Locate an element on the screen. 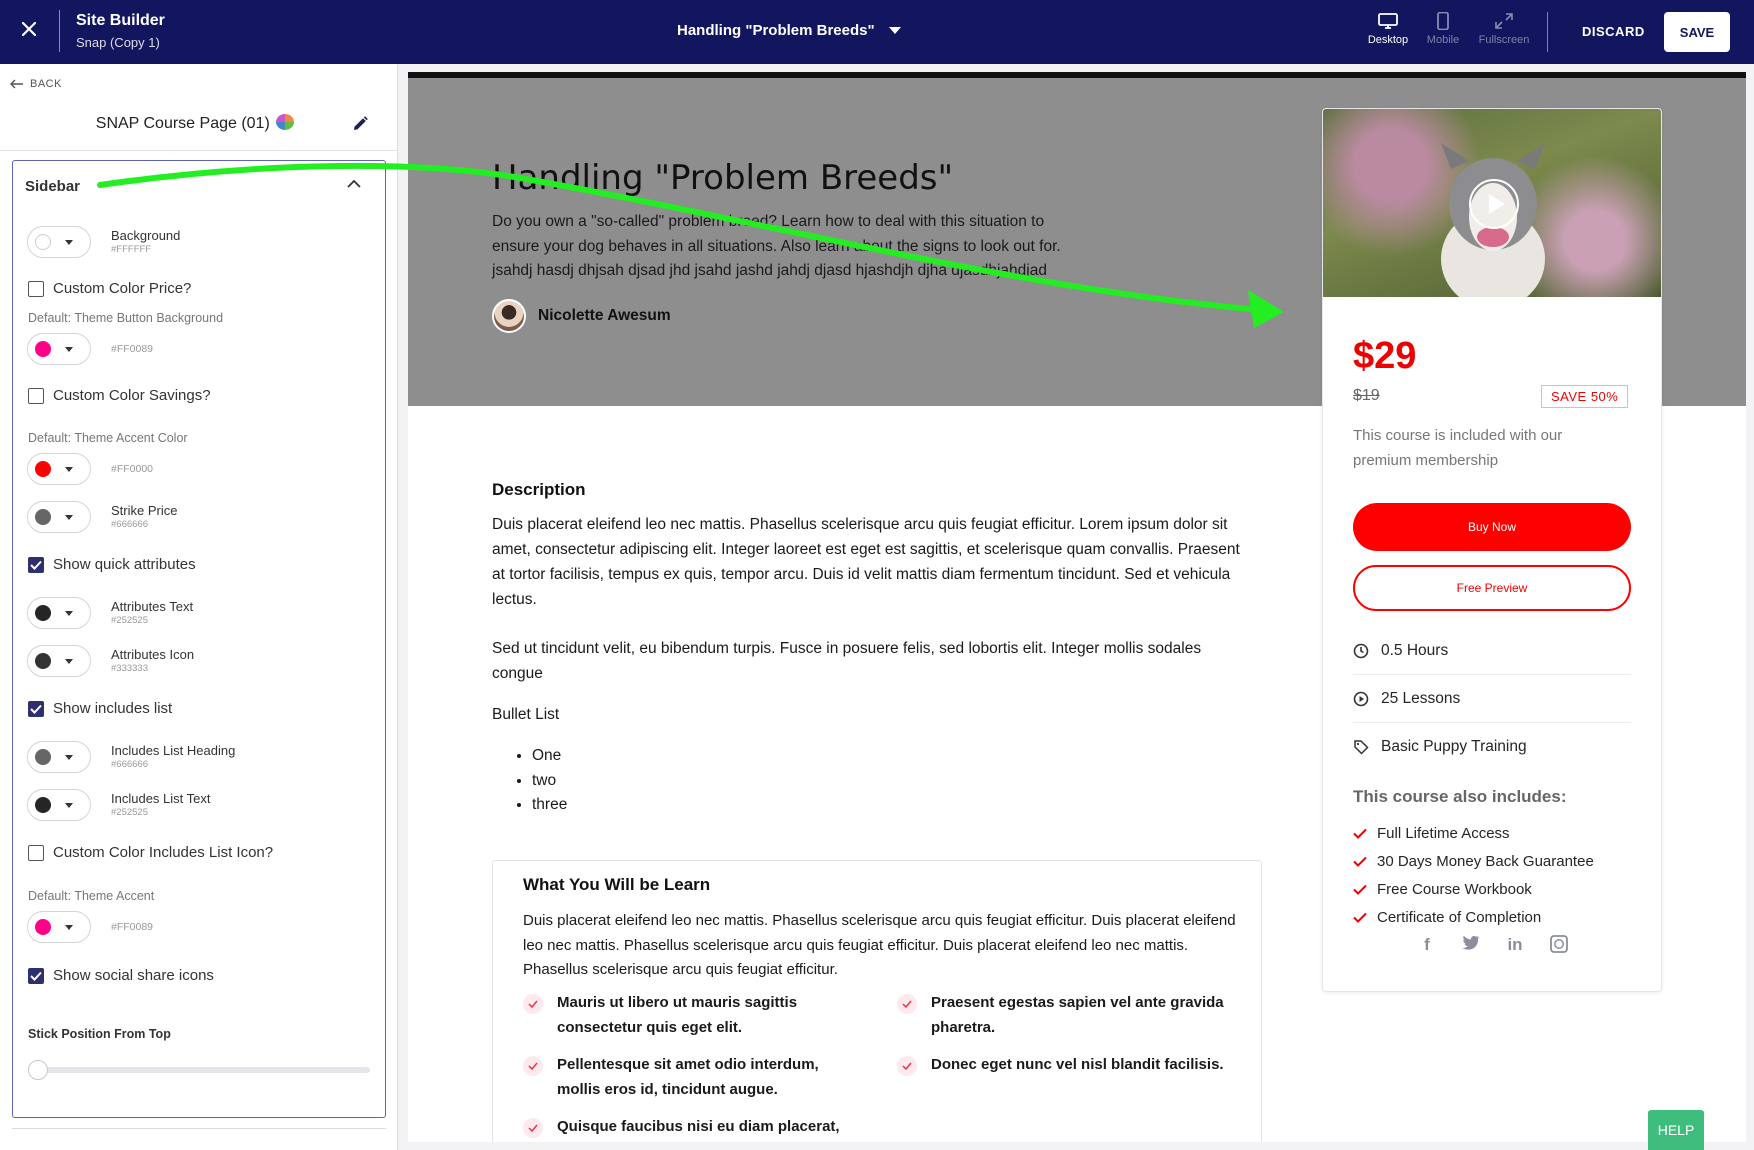 The image size is (1754, 1150). attribute-row: Basic Puppy Training is located at coordinates (1492, 747).